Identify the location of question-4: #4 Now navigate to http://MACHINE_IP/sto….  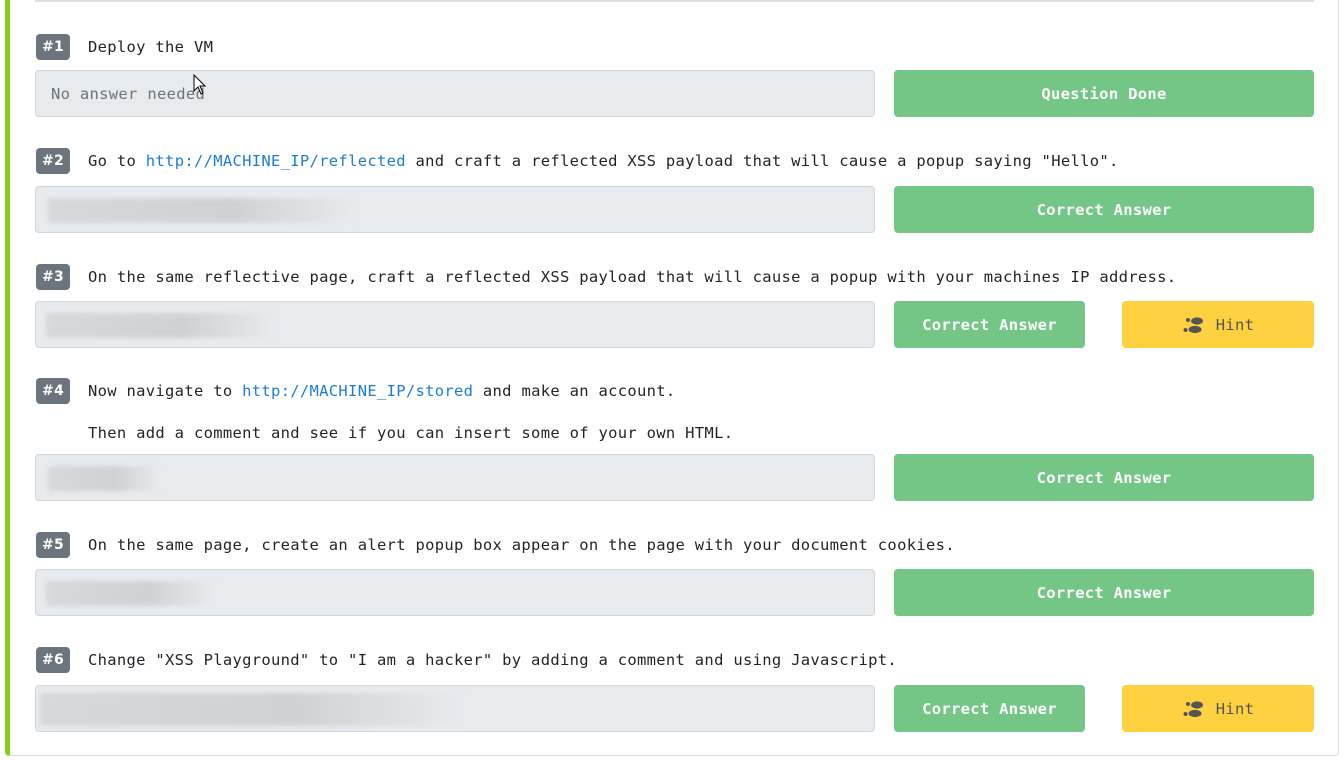
(356, 391).